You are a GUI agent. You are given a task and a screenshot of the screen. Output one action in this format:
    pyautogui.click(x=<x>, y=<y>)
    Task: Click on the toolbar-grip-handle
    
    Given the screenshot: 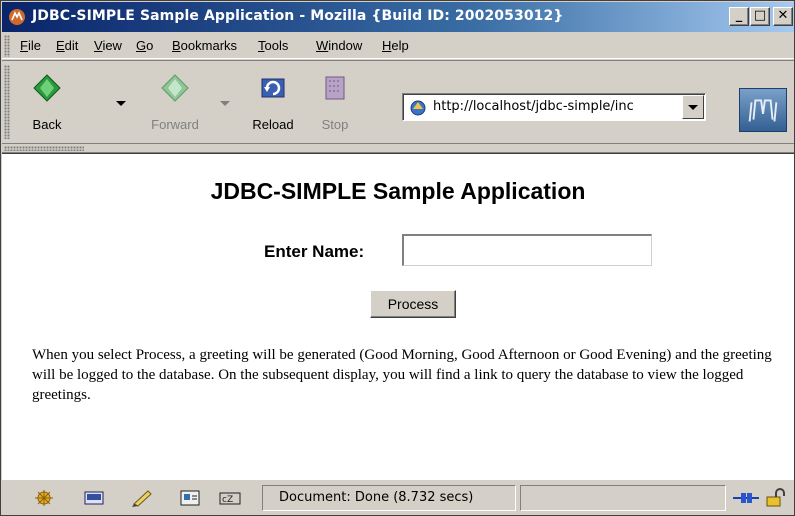 What is the action you would take?
    pyautogui.click(x=7, y=102)
    